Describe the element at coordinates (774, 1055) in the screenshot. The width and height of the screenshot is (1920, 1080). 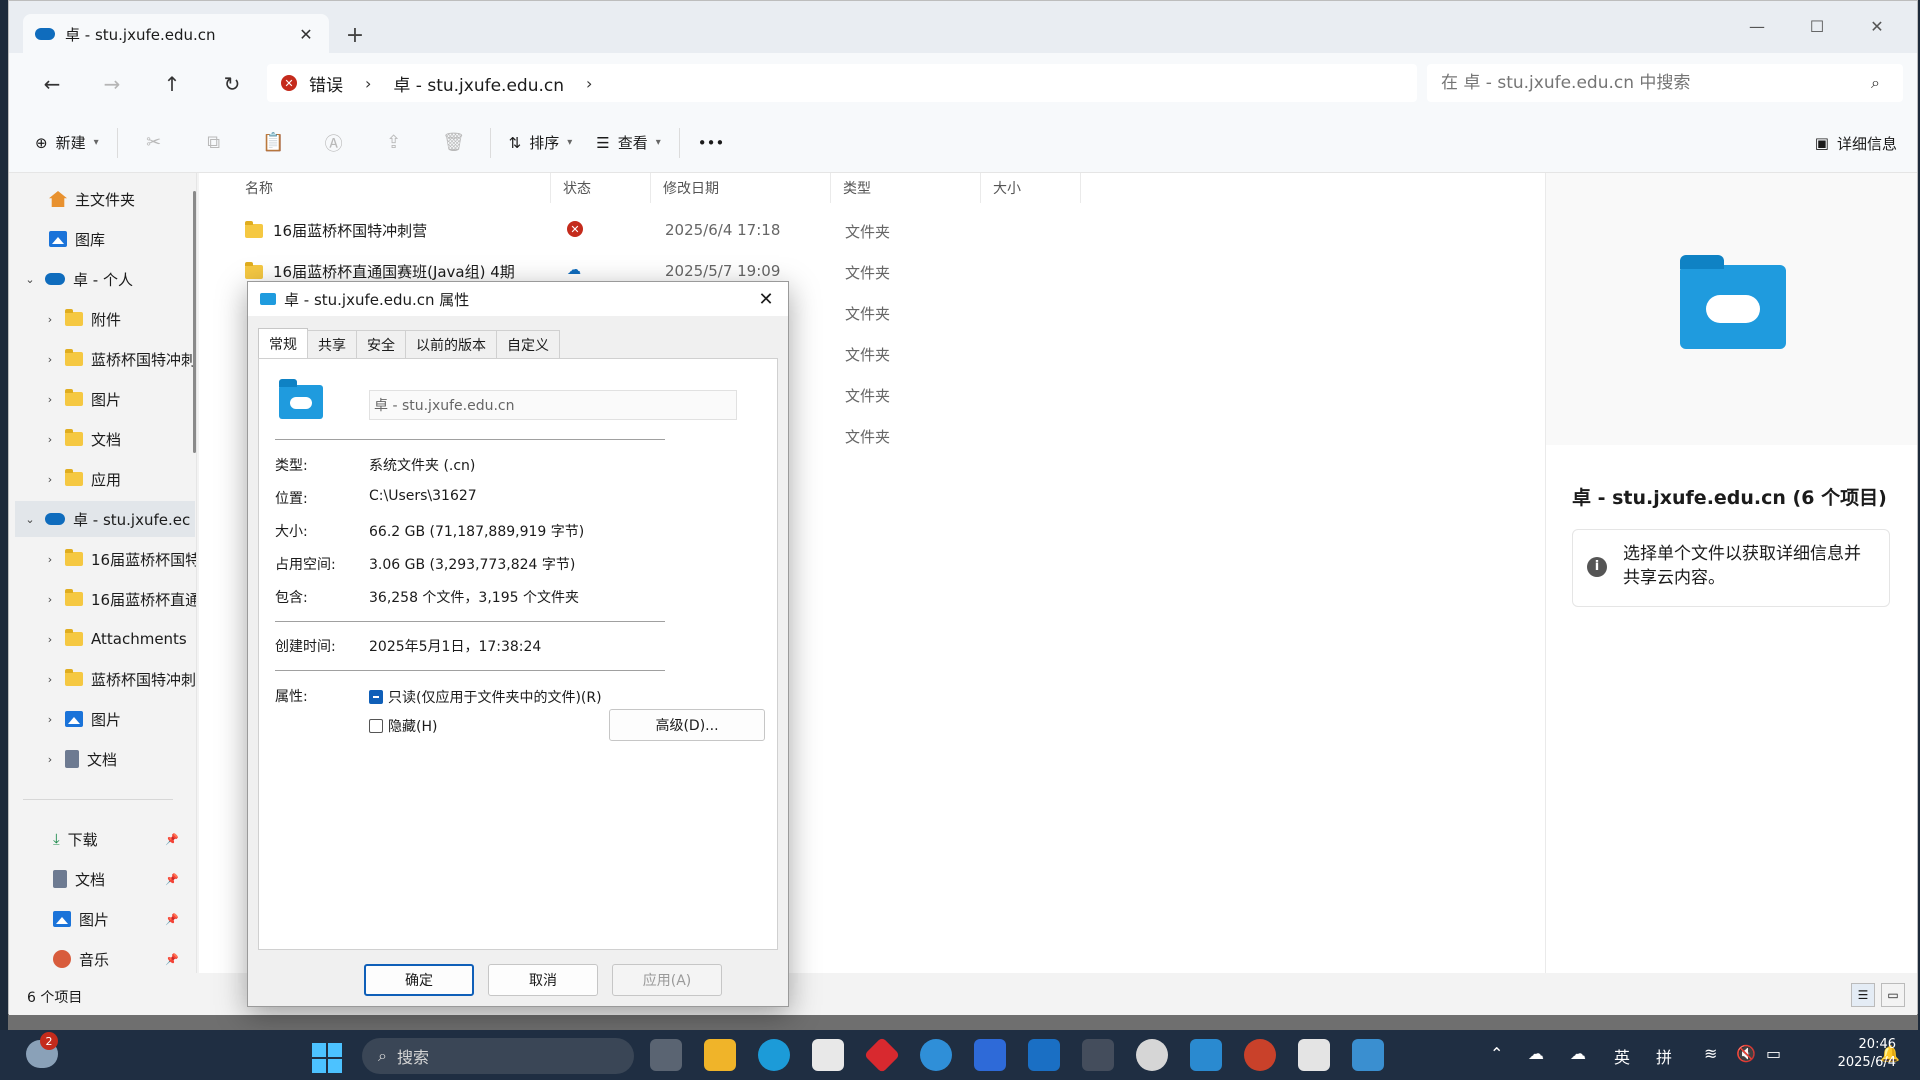
I see `edge-icon` at that location.